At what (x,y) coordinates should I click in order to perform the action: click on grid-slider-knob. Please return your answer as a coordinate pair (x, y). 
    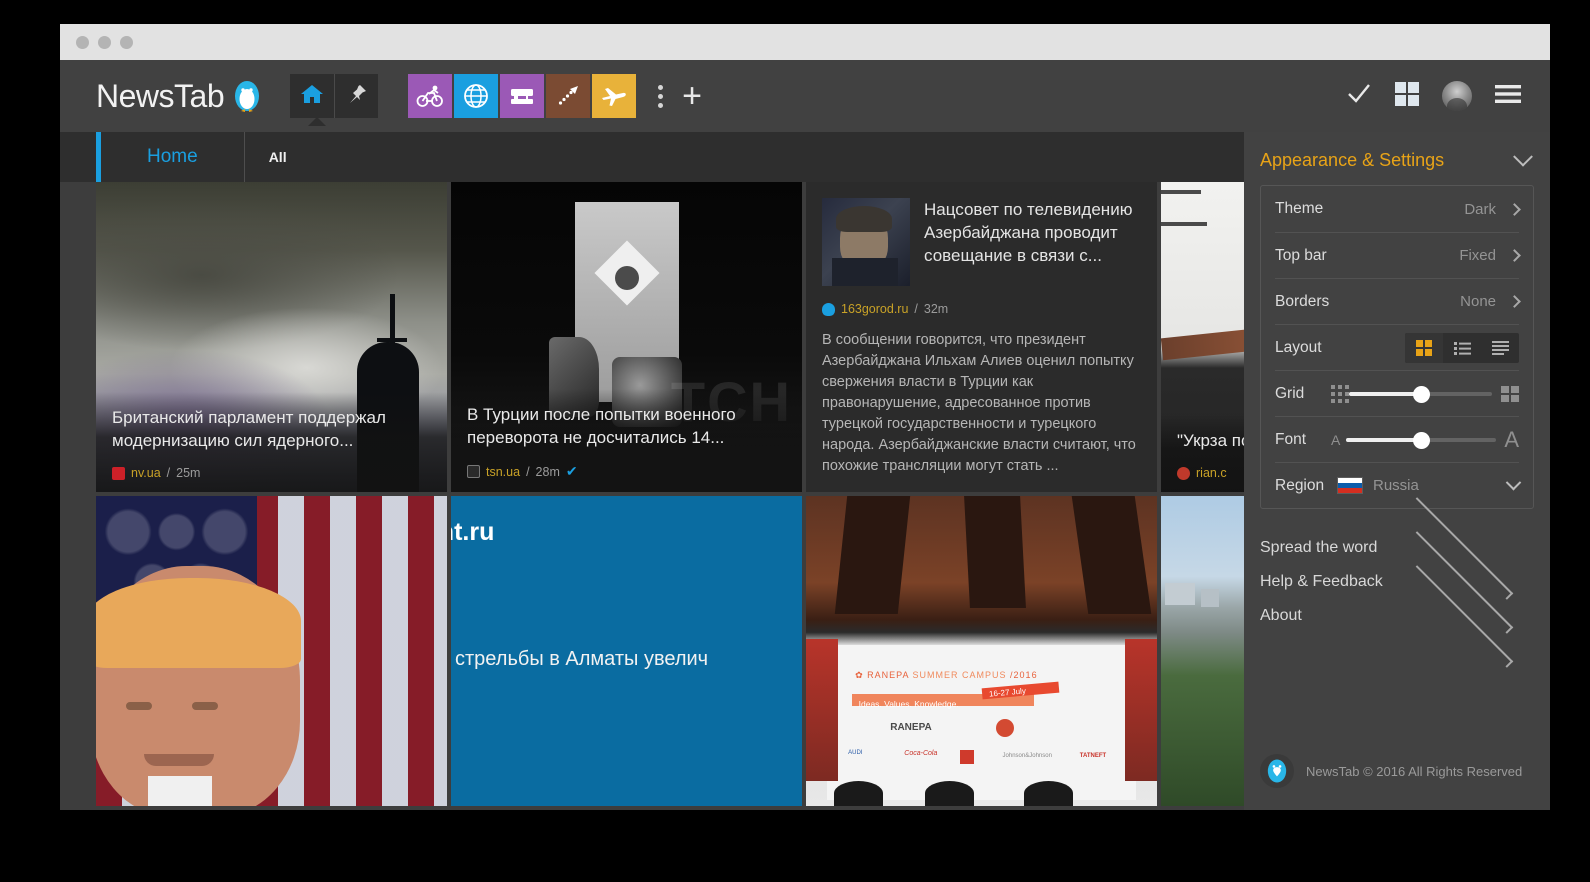
    Looking at the image, I should click on (1421, 394).